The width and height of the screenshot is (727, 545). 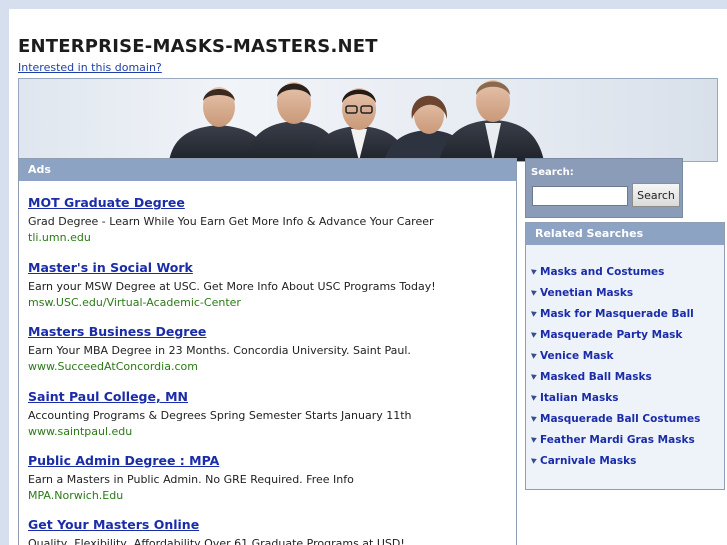 What do you see at coordinates (267, 170) in the screenshot?
I see `ads-header: Ads` at bounding box center [267, 170].